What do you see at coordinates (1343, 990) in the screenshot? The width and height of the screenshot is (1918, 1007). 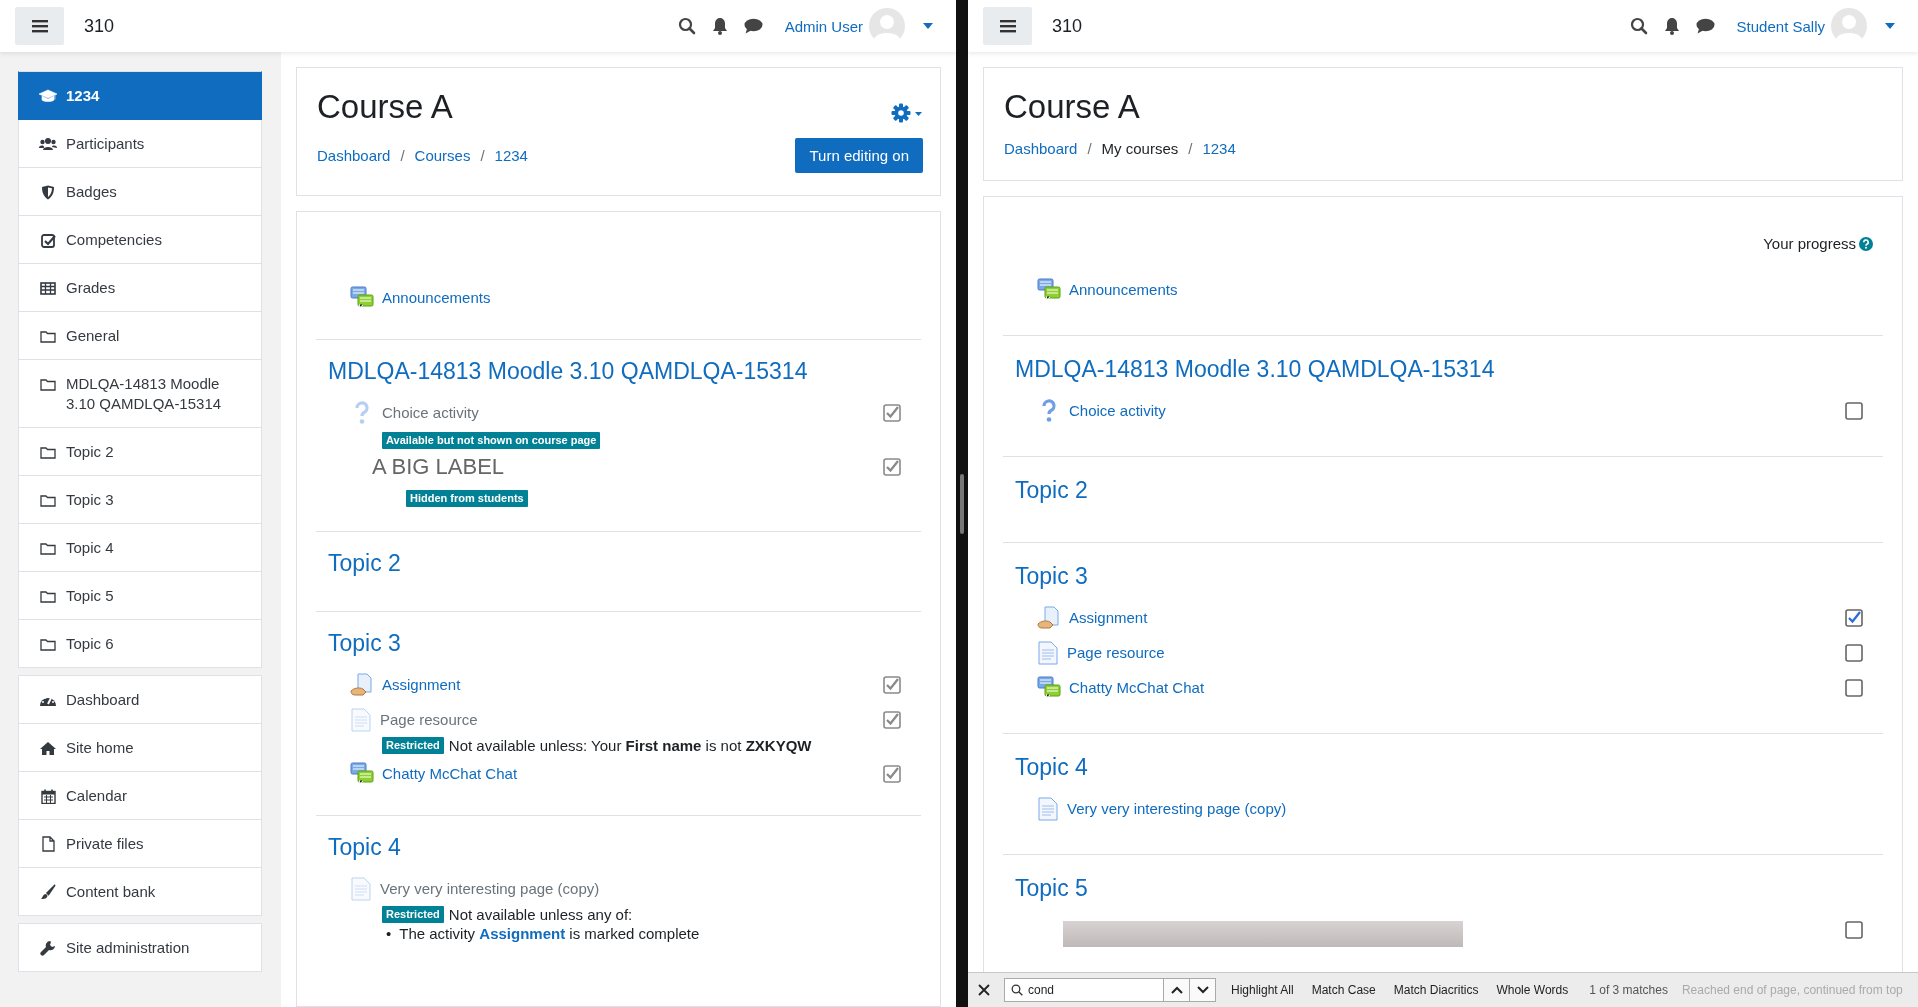 I see `find-option-button: Match Case` at bounding box center [1343, 990].